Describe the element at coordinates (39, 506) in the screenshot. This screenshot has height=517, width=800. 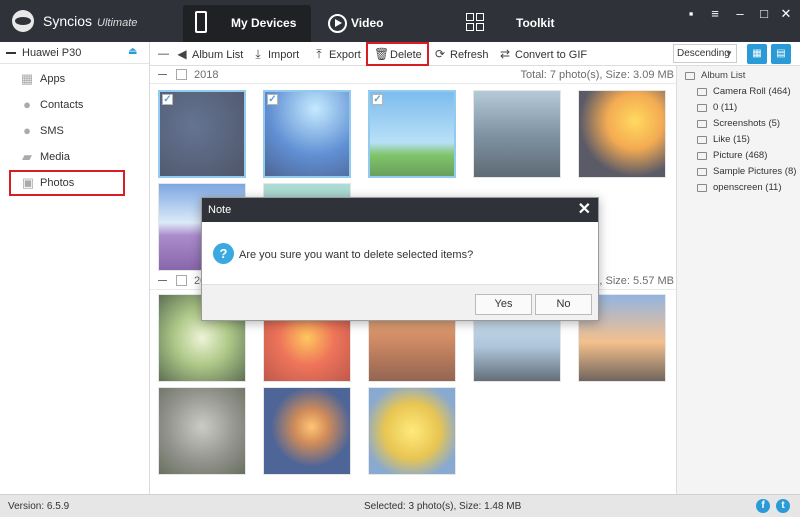
I see `version-text: Version: 6.5.9` at that location.